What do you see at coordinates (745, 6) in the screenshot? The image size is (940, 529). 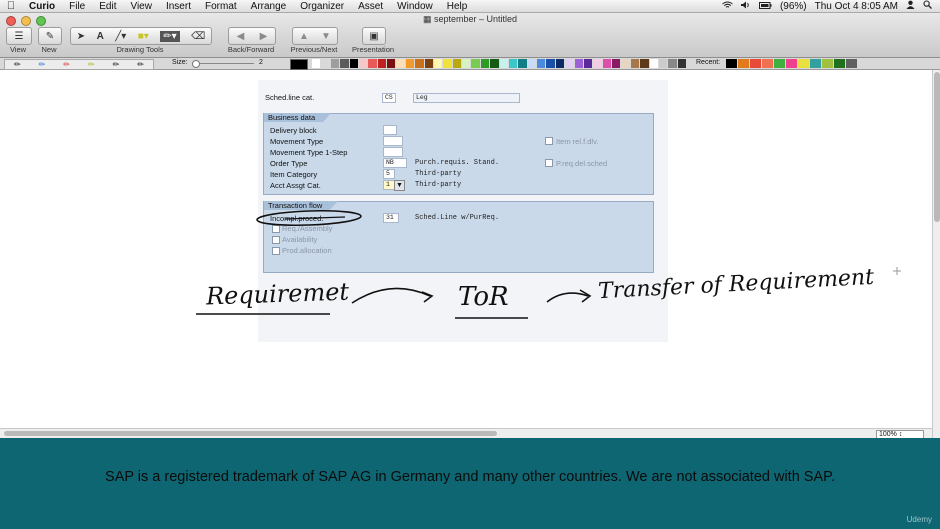 I see `volume-icon` at bounding box center [745, 6].